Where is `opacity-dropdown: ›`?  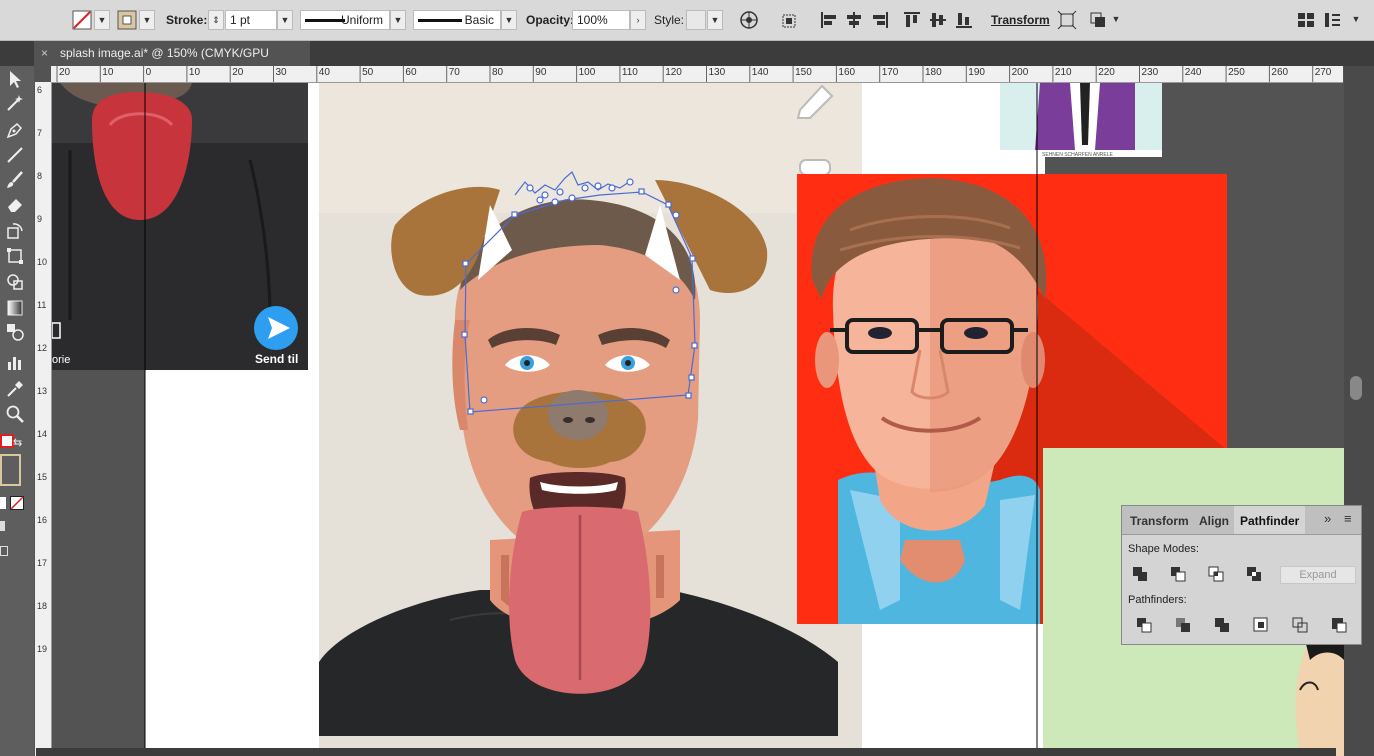
opacity-dropdown: › is located at coordinates (638, 20).